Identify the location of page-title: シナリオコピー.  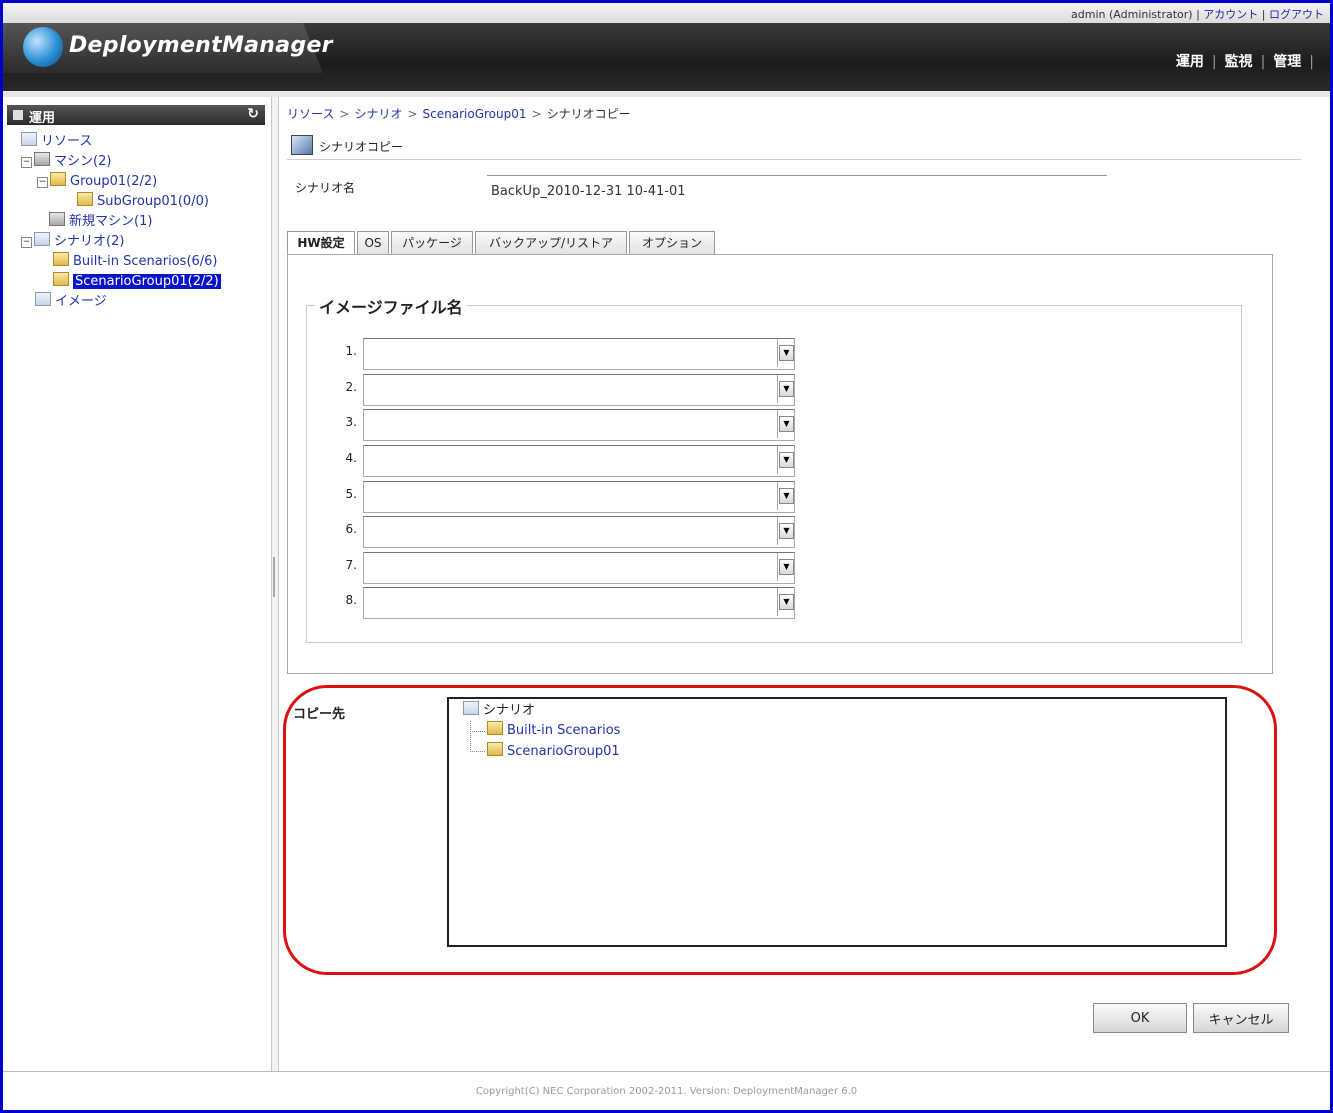
(347, 145).